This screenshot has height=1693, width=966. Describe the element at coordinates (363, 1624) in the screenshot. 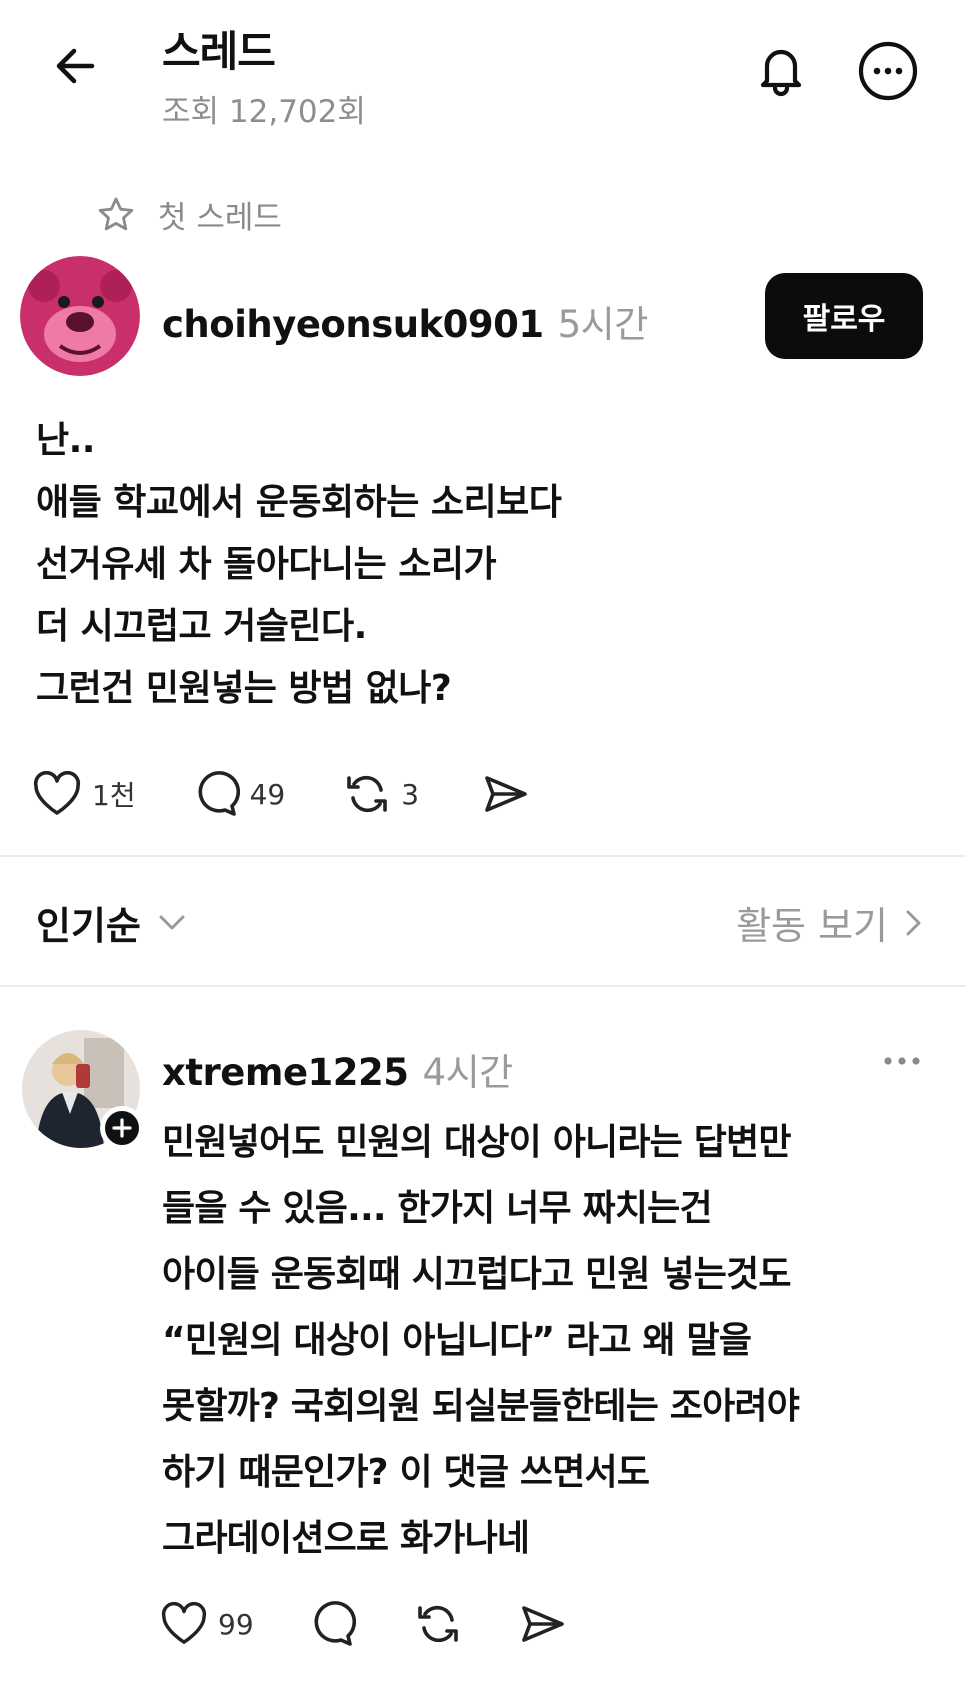

I see `reply-actions: 99` at that location.